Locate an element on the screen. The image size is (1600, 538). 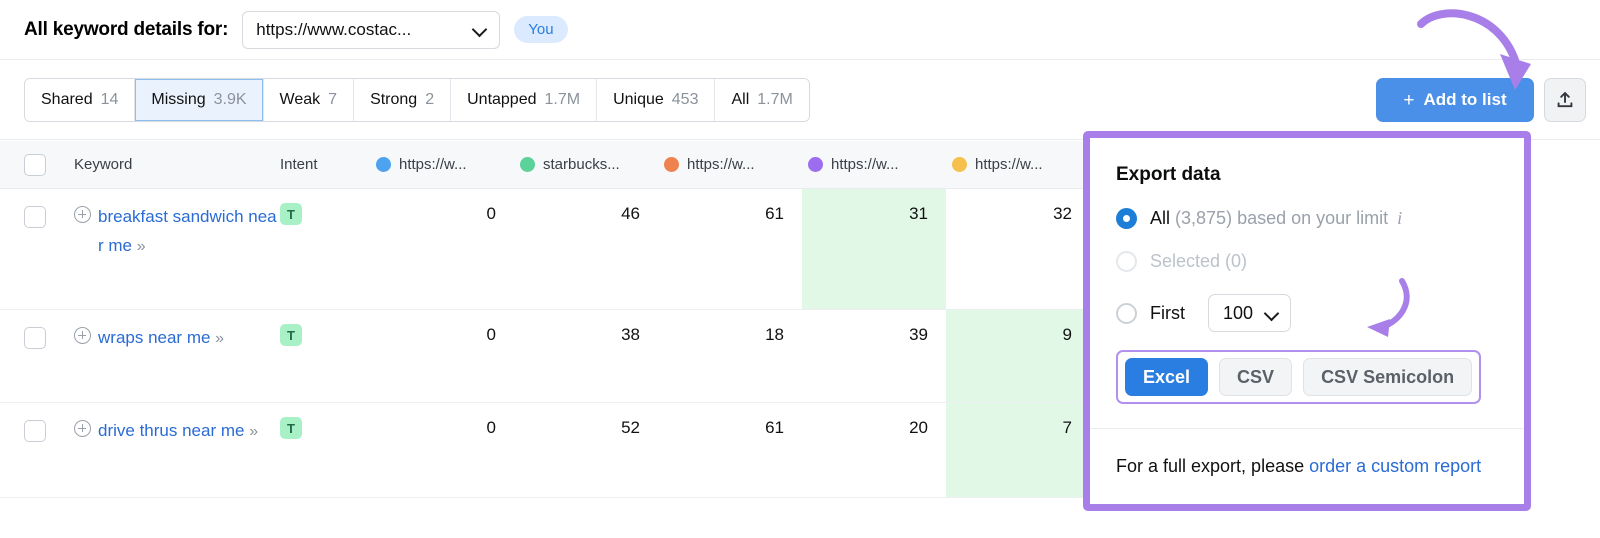
select-all-checkbox is located at coordinates (35, 164).